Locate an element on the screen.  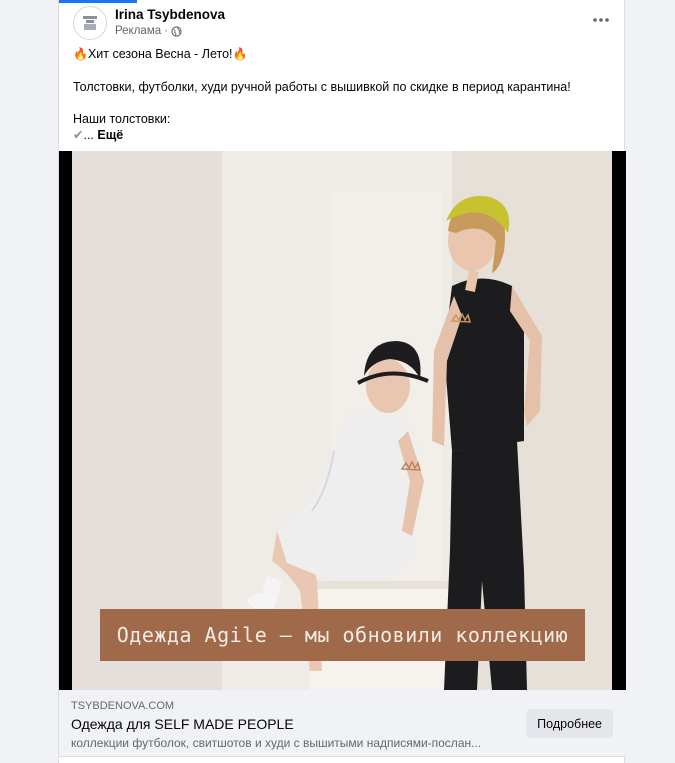
divider is located at coordinates (342, 756).